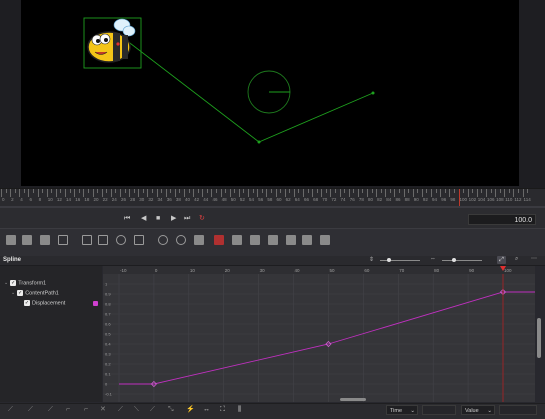  What do you see at coordinates (502, 219) in the screenshot?
I see `current-frame-field: 100.0` at bounding box center [502, 219].